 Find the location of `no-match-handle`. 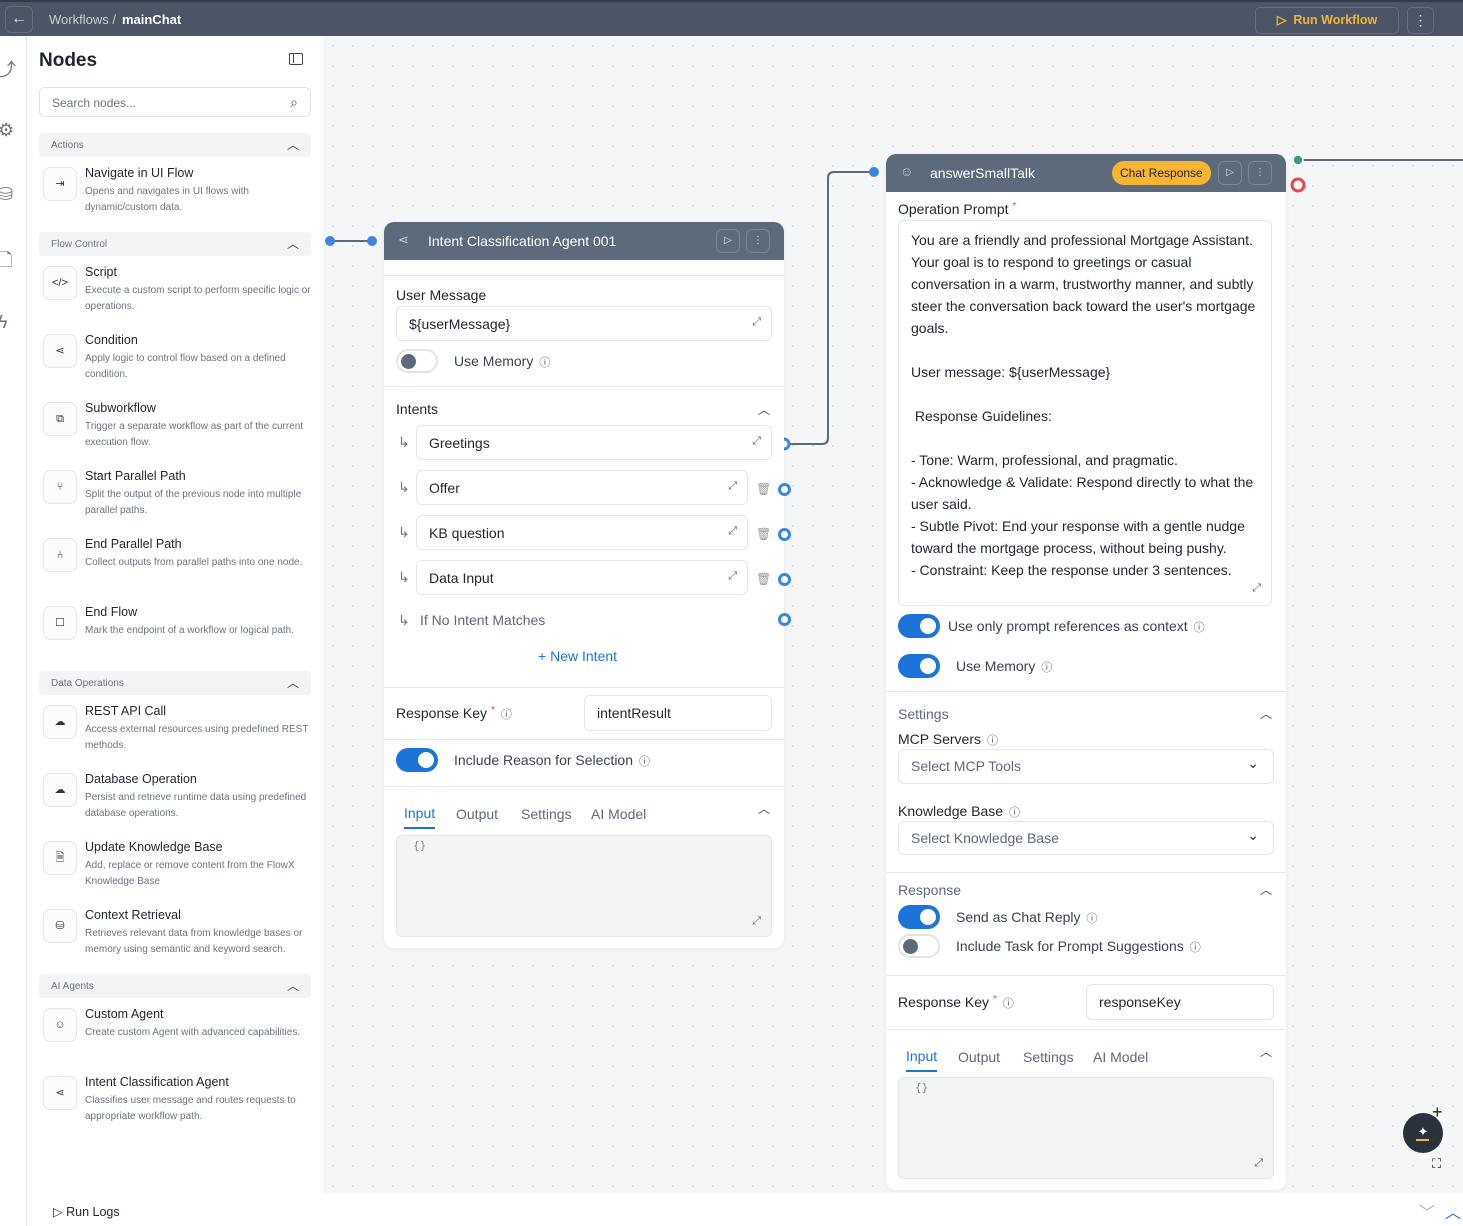

no-match-handle is located at coordinates (784, 619).